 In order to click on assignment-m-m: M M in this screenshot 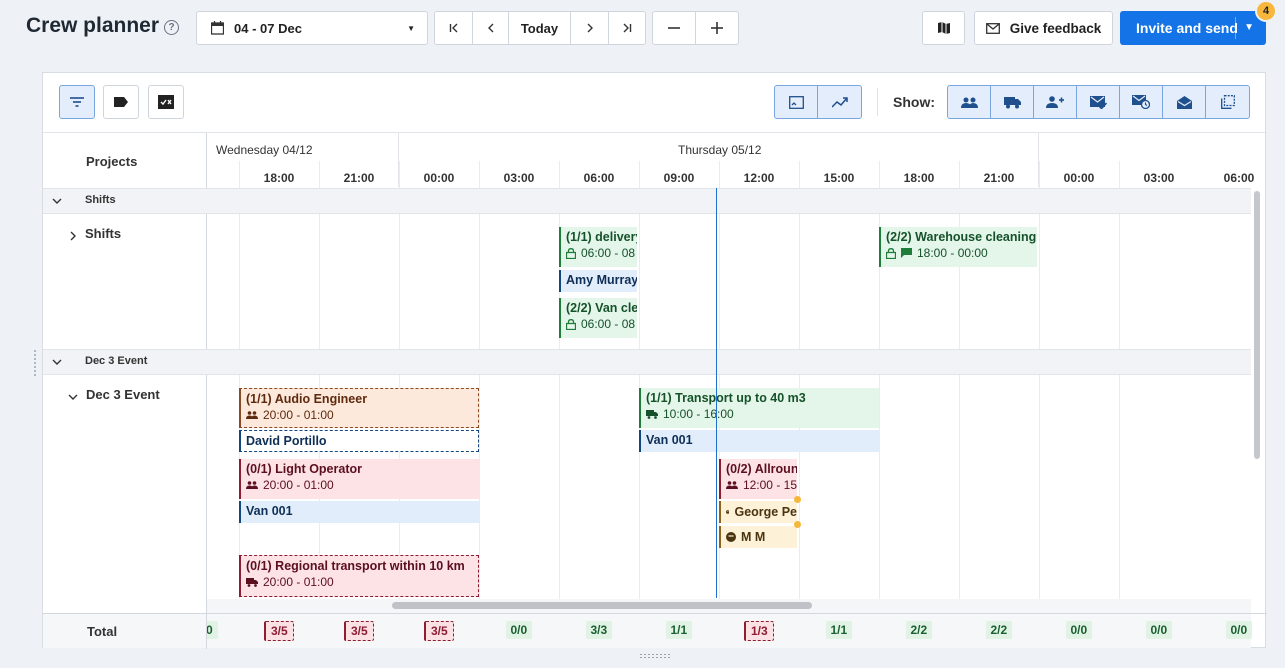, I will do `click(758, 537)`.